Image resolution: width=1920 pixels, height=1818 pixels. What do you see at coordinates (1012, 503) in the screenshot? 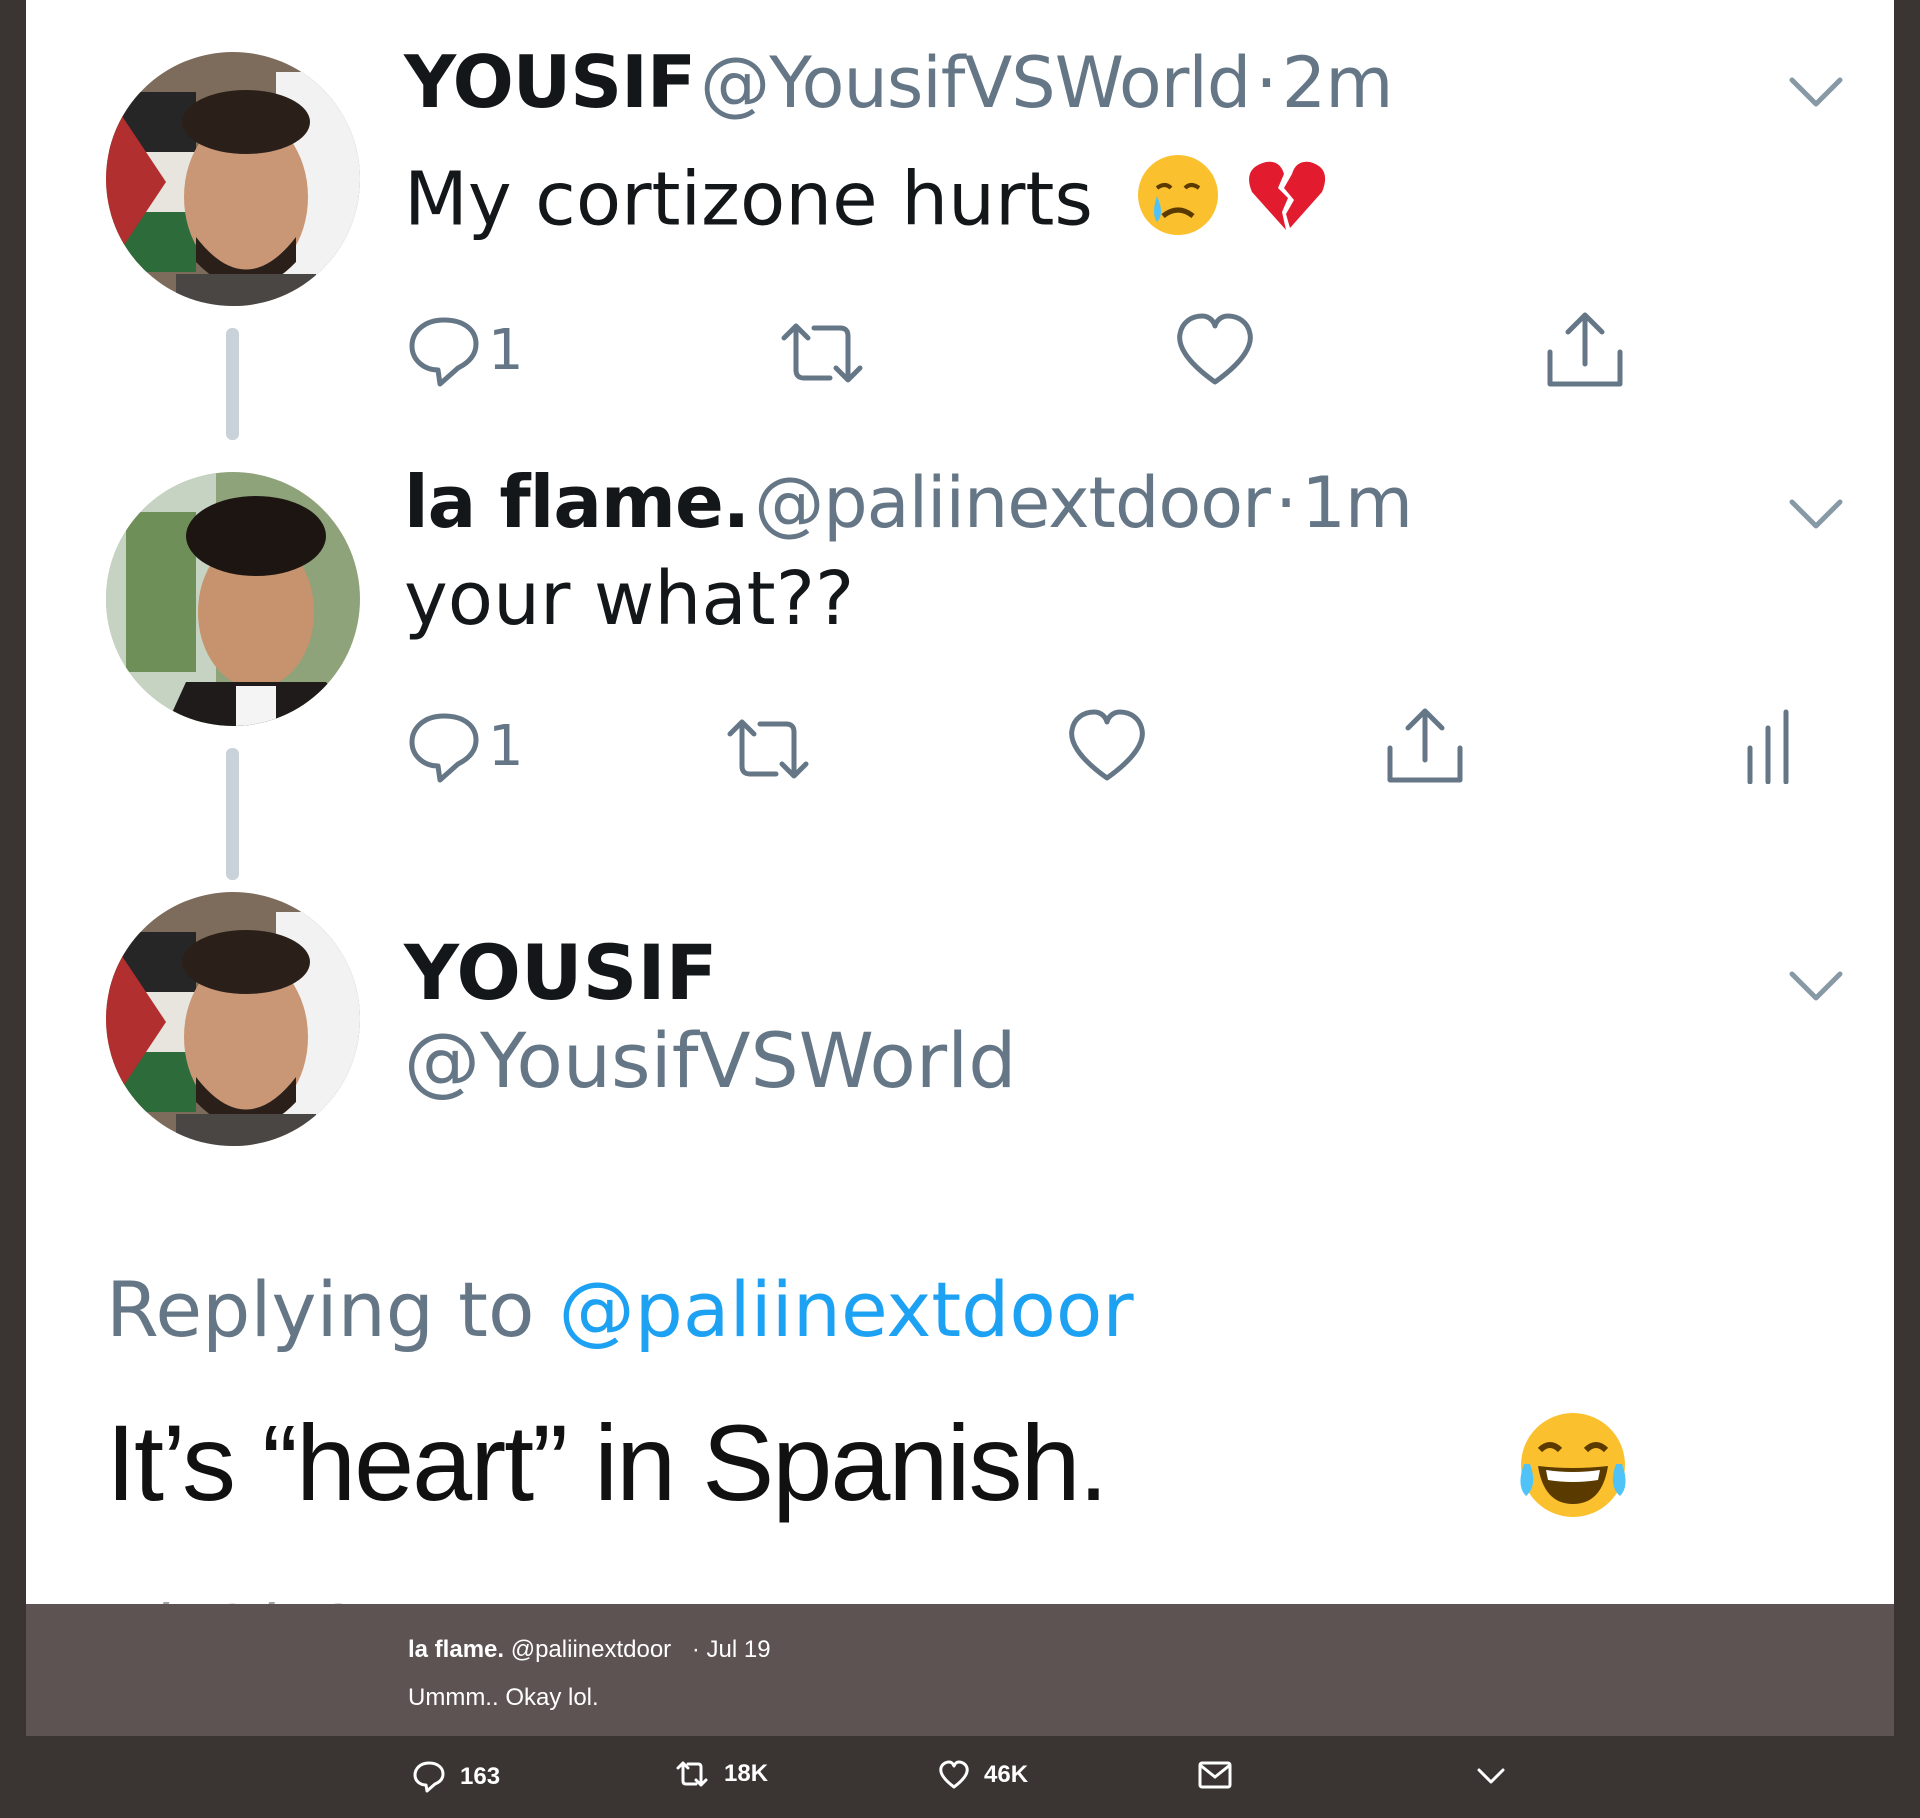
I see `user-handle: @paliinextdoor` at bounding box center [1012, 503].